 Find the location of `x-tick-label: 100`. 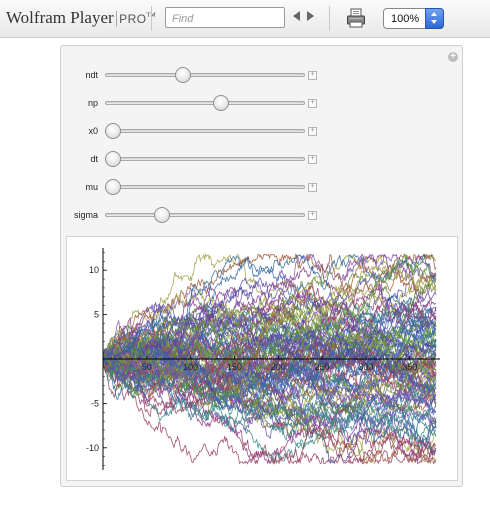

x-tick-label: 100 is located at coordinates (190, 367).